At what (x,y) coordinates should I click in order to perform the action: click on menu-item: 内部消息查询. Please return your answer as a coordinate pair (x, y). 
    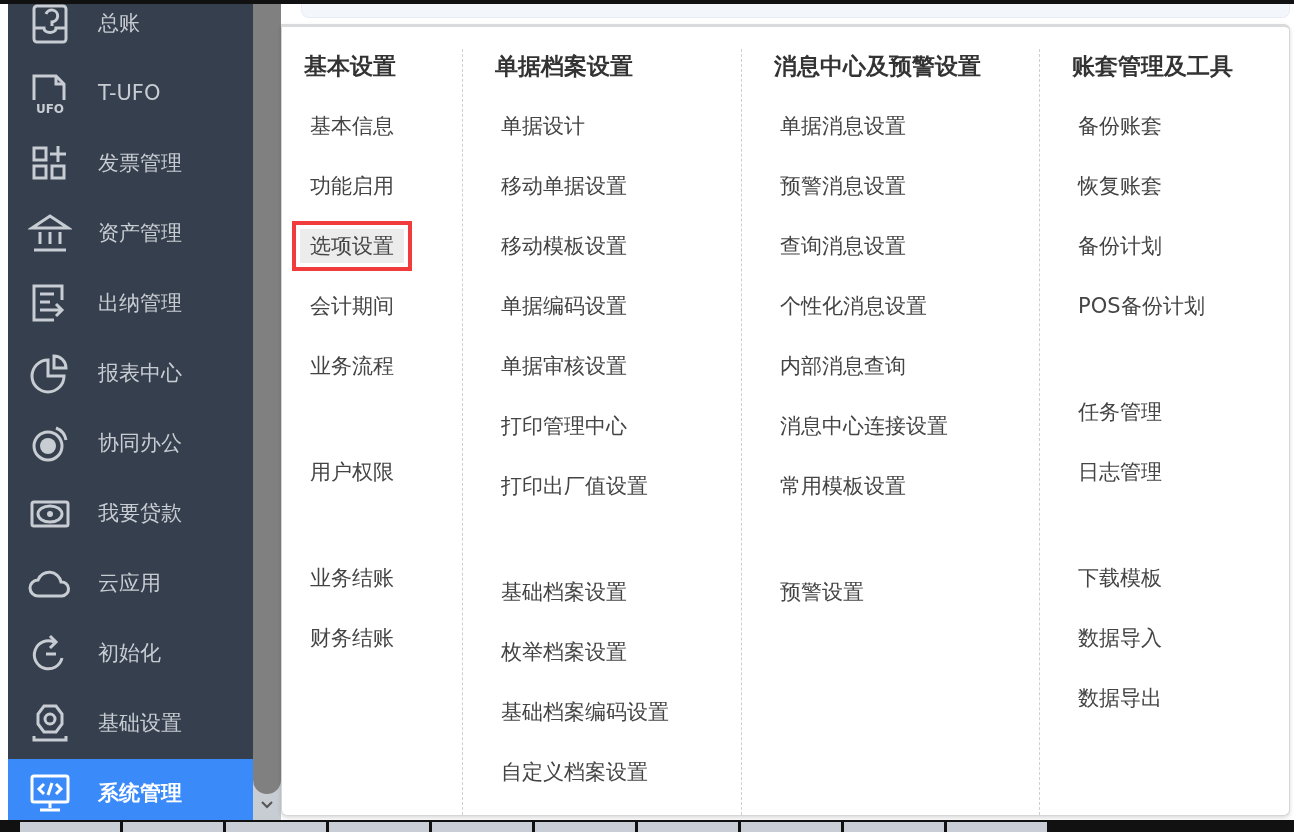
    Looking at the image, I should click on (843, 379).